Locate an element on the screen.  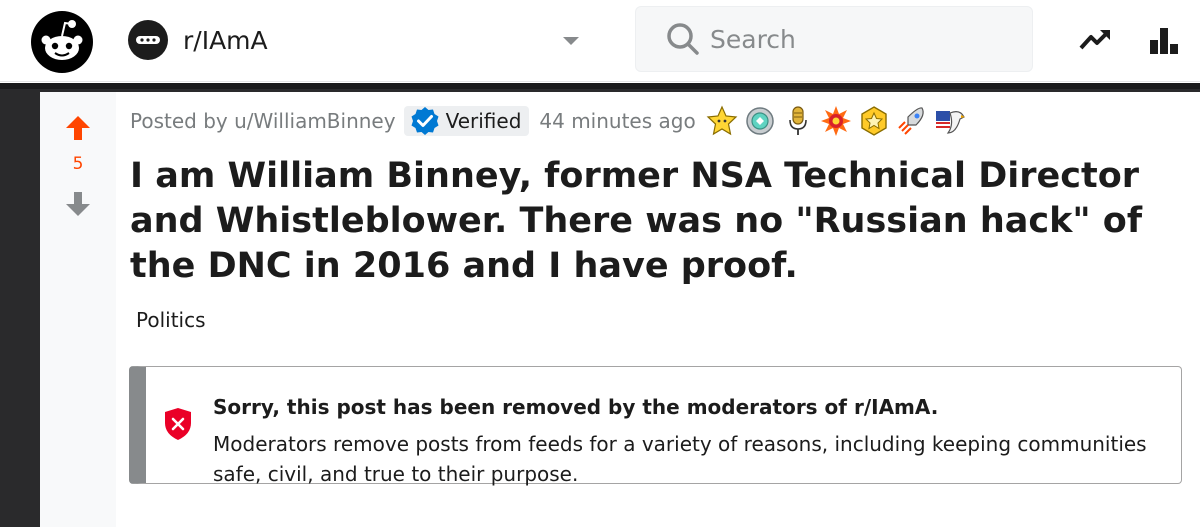
eagle-flag-award-icon is located at coordinates (950, 121).